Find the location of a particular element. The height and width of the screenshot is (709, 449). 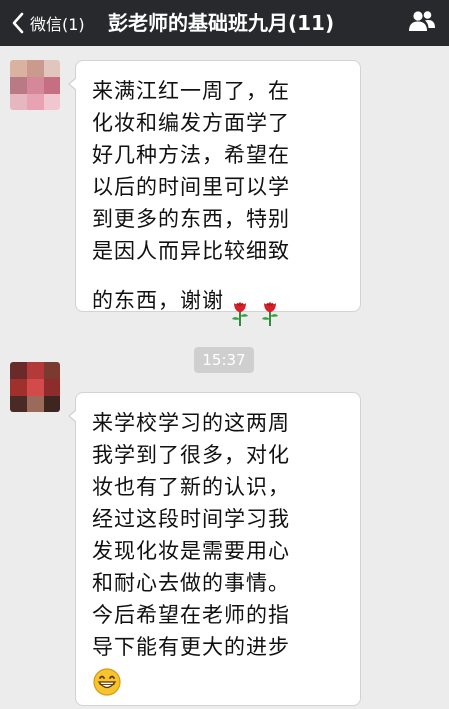

chat-title: 彭老师的基础班九月(11) is located at coordinates (221, 23).